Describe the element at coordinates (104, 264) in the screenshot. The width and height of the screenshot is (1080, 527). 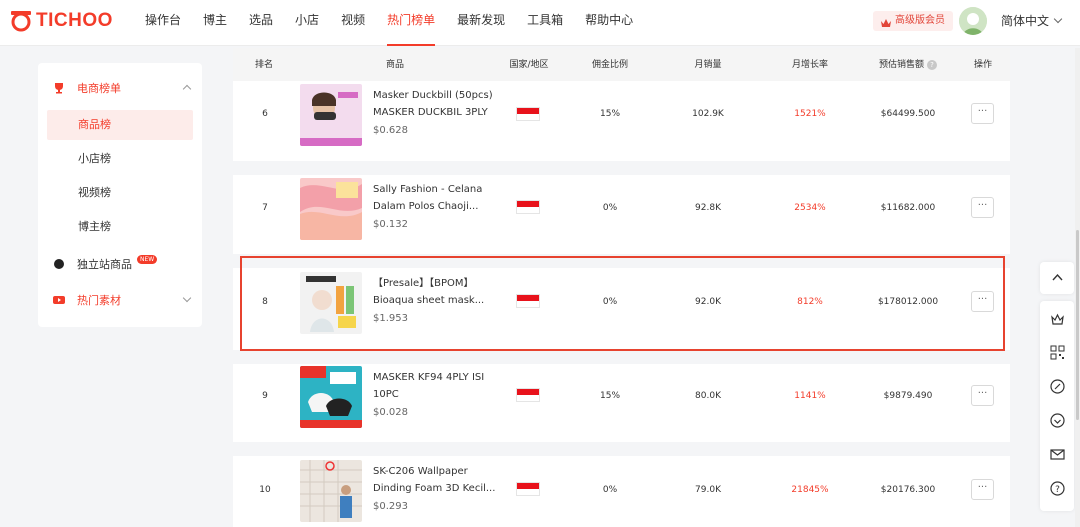
I see `sidebar-group-label: 独立站商品` at that location.